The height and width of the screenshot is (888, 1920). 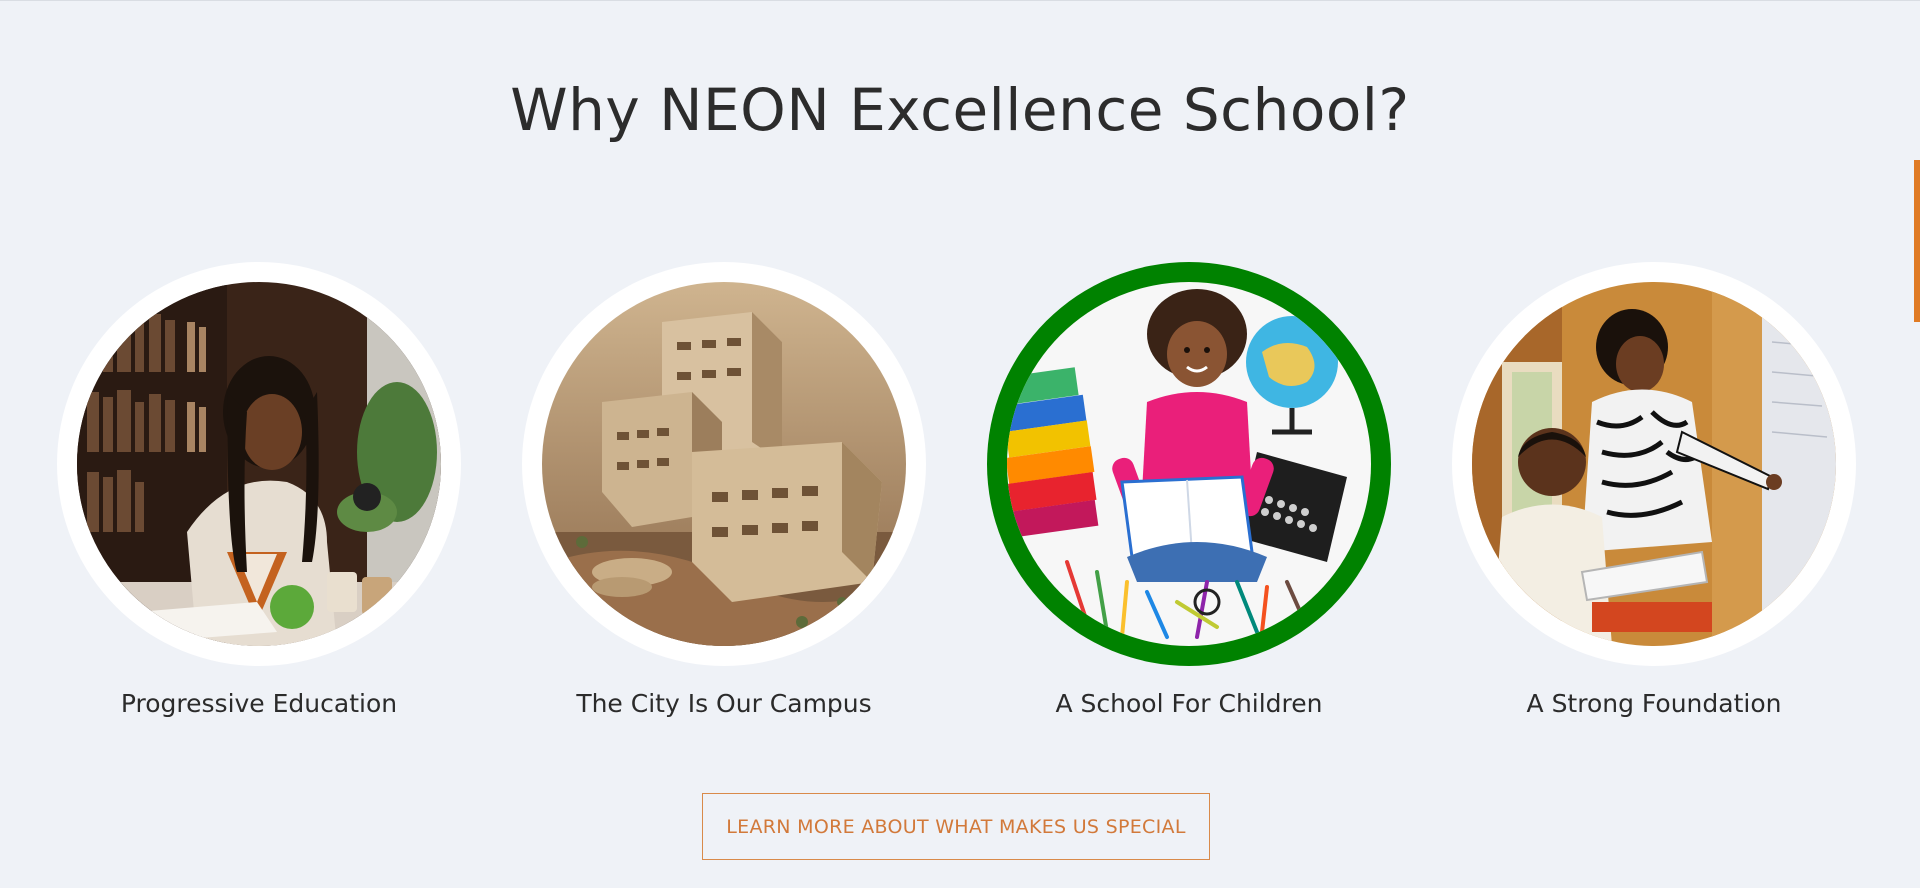 What do you see at coordinates (1189, 464) in the screenshot?
I see `child-drawing-with-supplies-photo` at bounding box center [1189, 464].